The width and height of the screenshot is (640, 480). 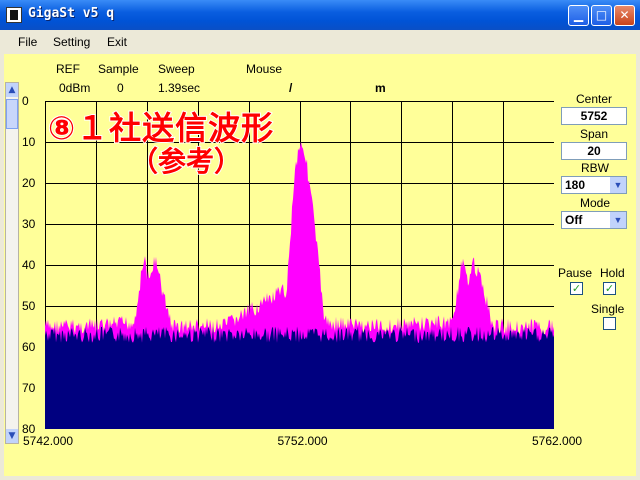 I want to click on hold-checkbox: ✓, so click(x=609, y=288).